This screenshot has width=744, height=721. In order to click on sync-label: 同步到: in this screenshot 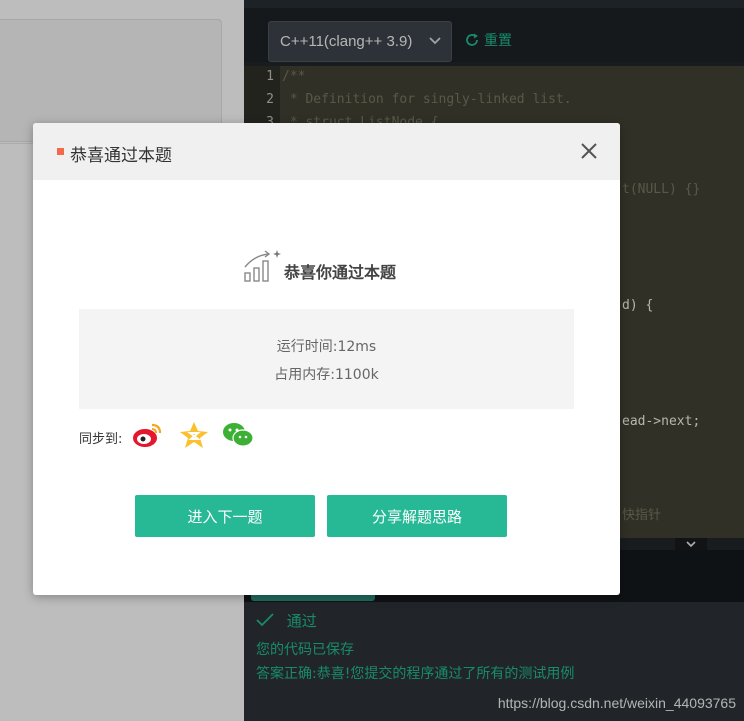, I will do `click(101, 439)`.